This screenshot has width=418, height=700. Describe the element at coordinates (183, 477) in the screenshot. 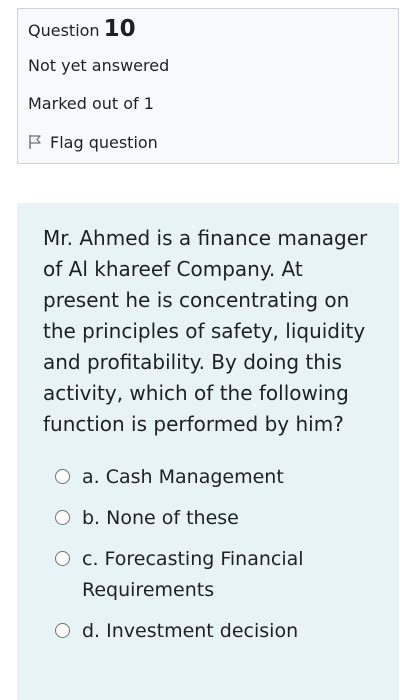

I see `answer-label: a. Cash Management` at that location.